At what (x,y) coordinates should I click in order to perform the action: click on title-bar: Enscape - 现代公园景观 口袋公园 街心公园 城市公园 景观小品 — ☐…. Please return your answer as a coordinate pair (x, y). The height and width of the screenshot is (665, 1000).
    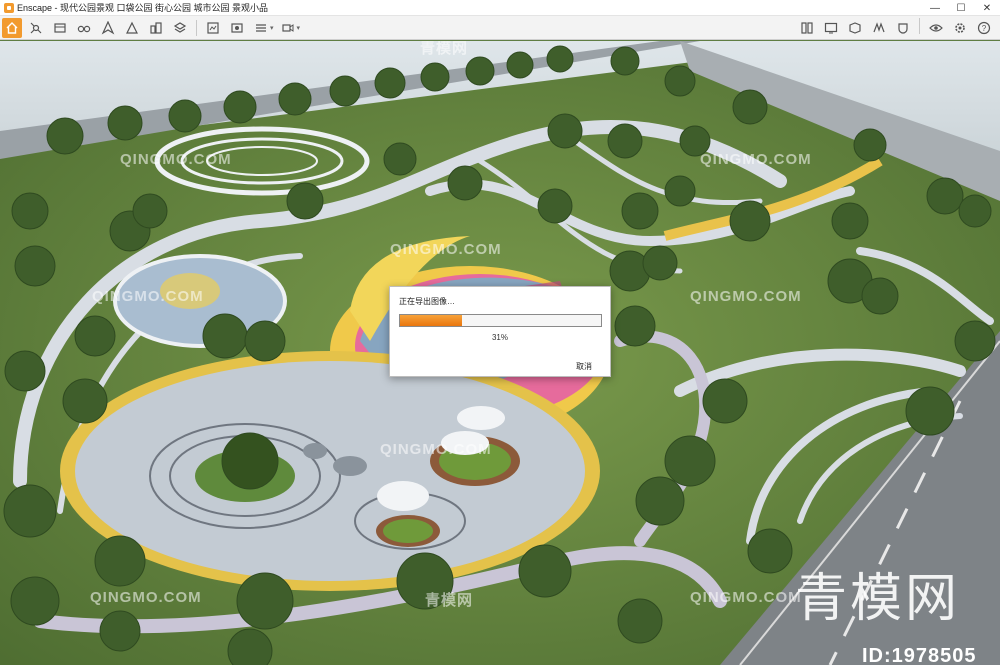
    Looking at the image, I should click on (500, 8).